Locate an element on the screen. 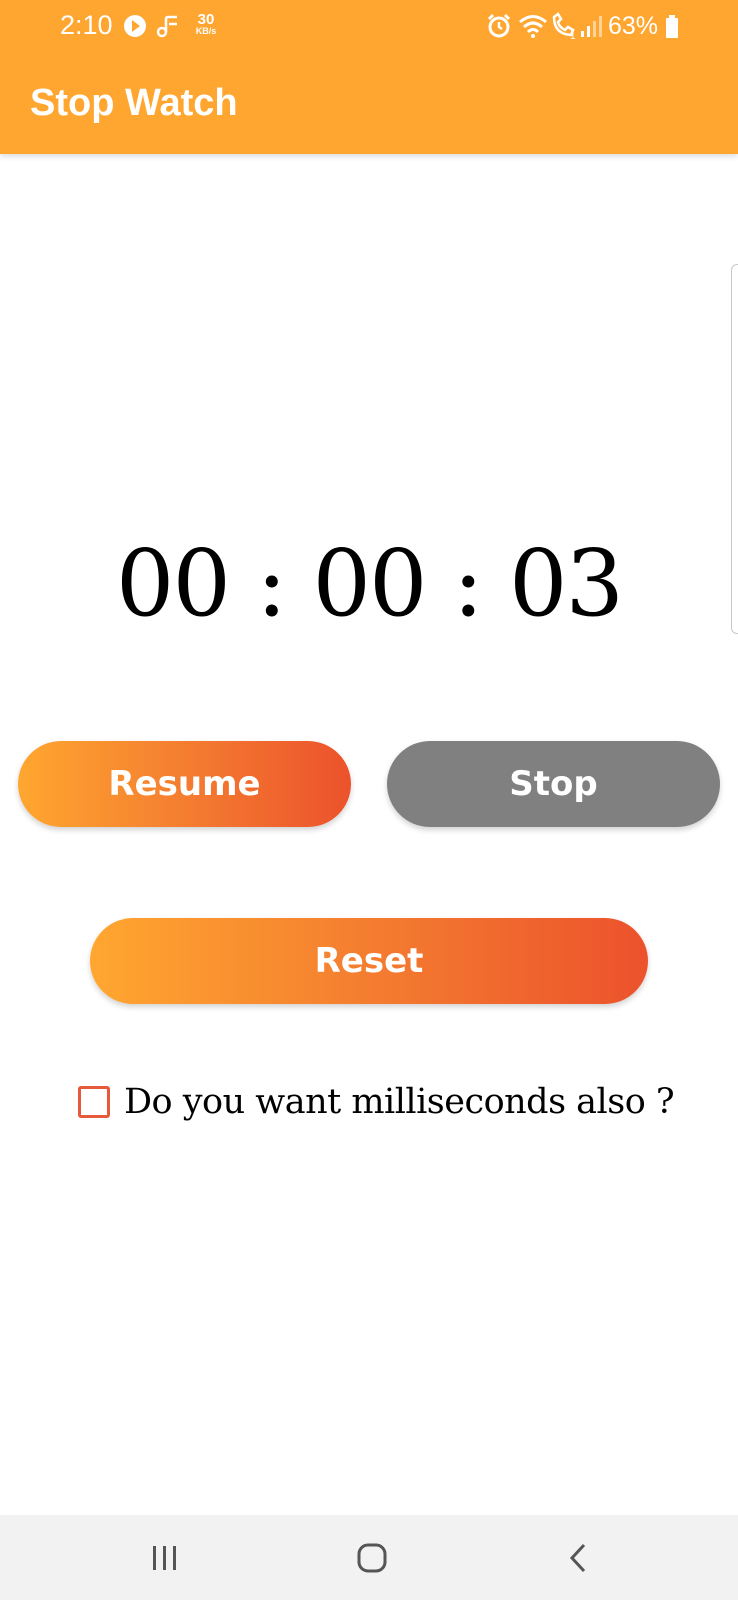 This screenshot has height=1600, width=738. app-bar: Stop Watch is located at coordinates (369, 105).